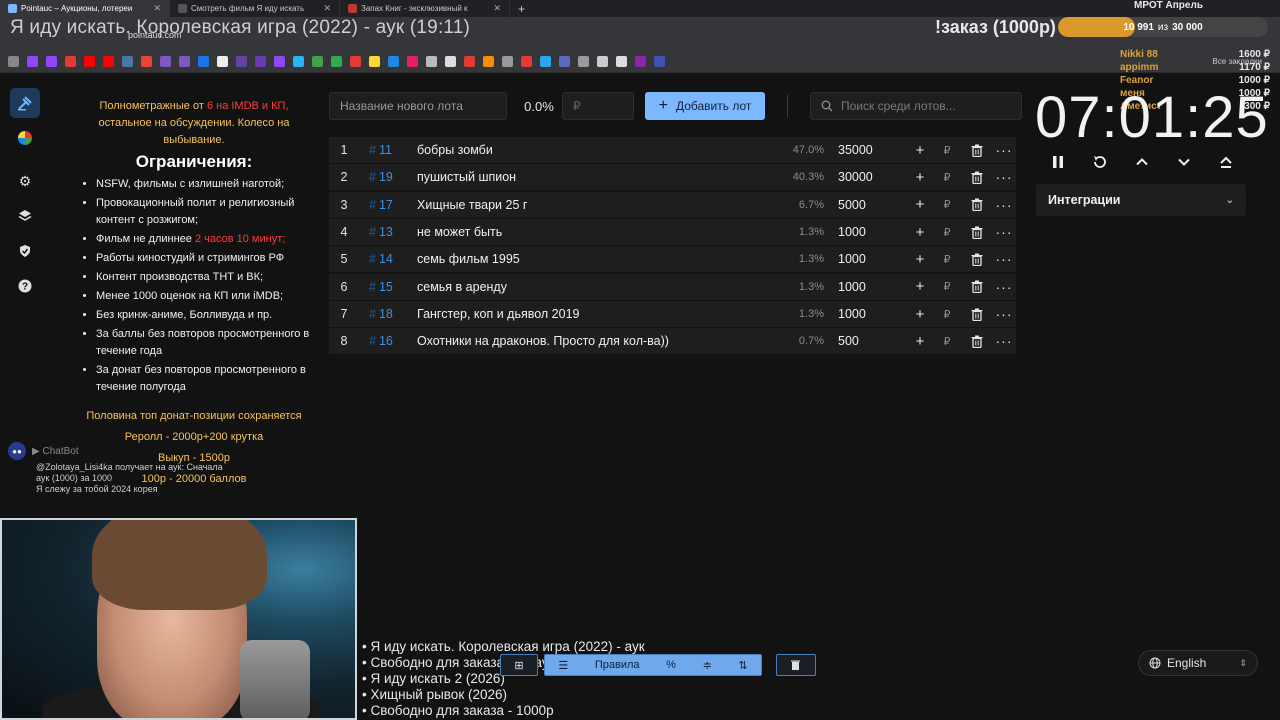 This screenshot has width=1280, height=720. I want to click on layers-icon, so click(25, 216).